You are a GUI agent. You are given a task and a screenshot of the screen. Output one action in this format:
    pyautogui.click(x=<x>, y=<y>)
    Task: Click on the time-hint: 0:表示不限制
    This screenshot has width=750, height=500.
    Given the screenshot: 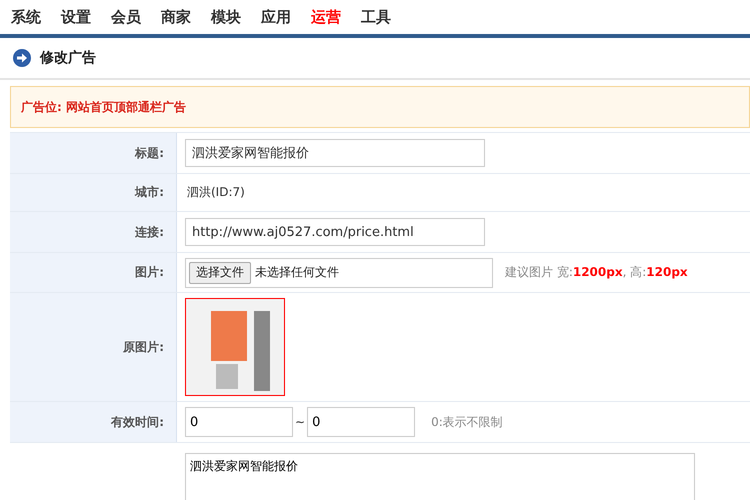 What is the action you would take?
    pyautogui.click(x=467, y=422)
    